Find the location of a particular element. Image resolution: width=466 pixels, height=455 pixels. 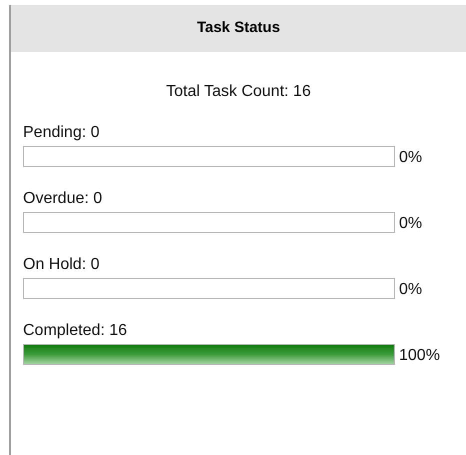

status-label: Completed: 16 is located at coordinates (75, 331).